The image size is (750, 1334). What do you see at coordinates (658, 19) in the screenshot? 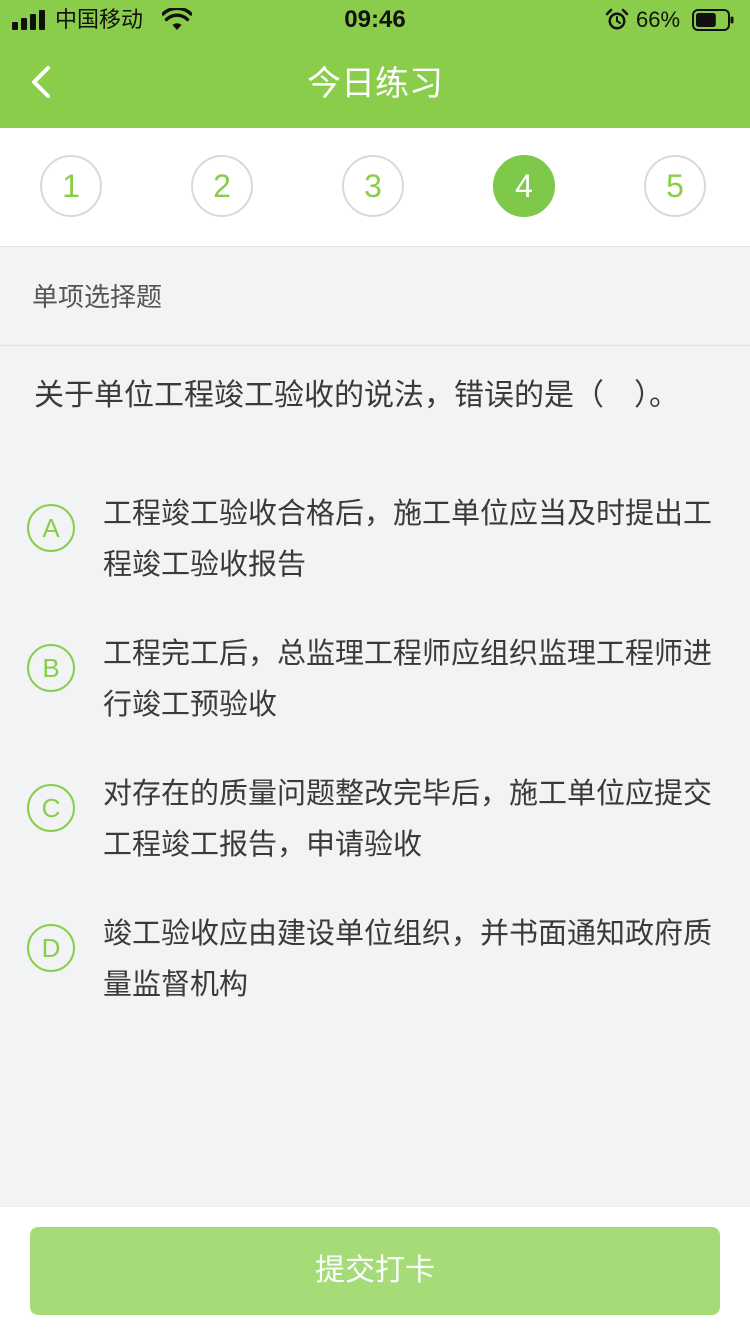
I see `battery-percent: 66%` at bounding box center [658, 19].